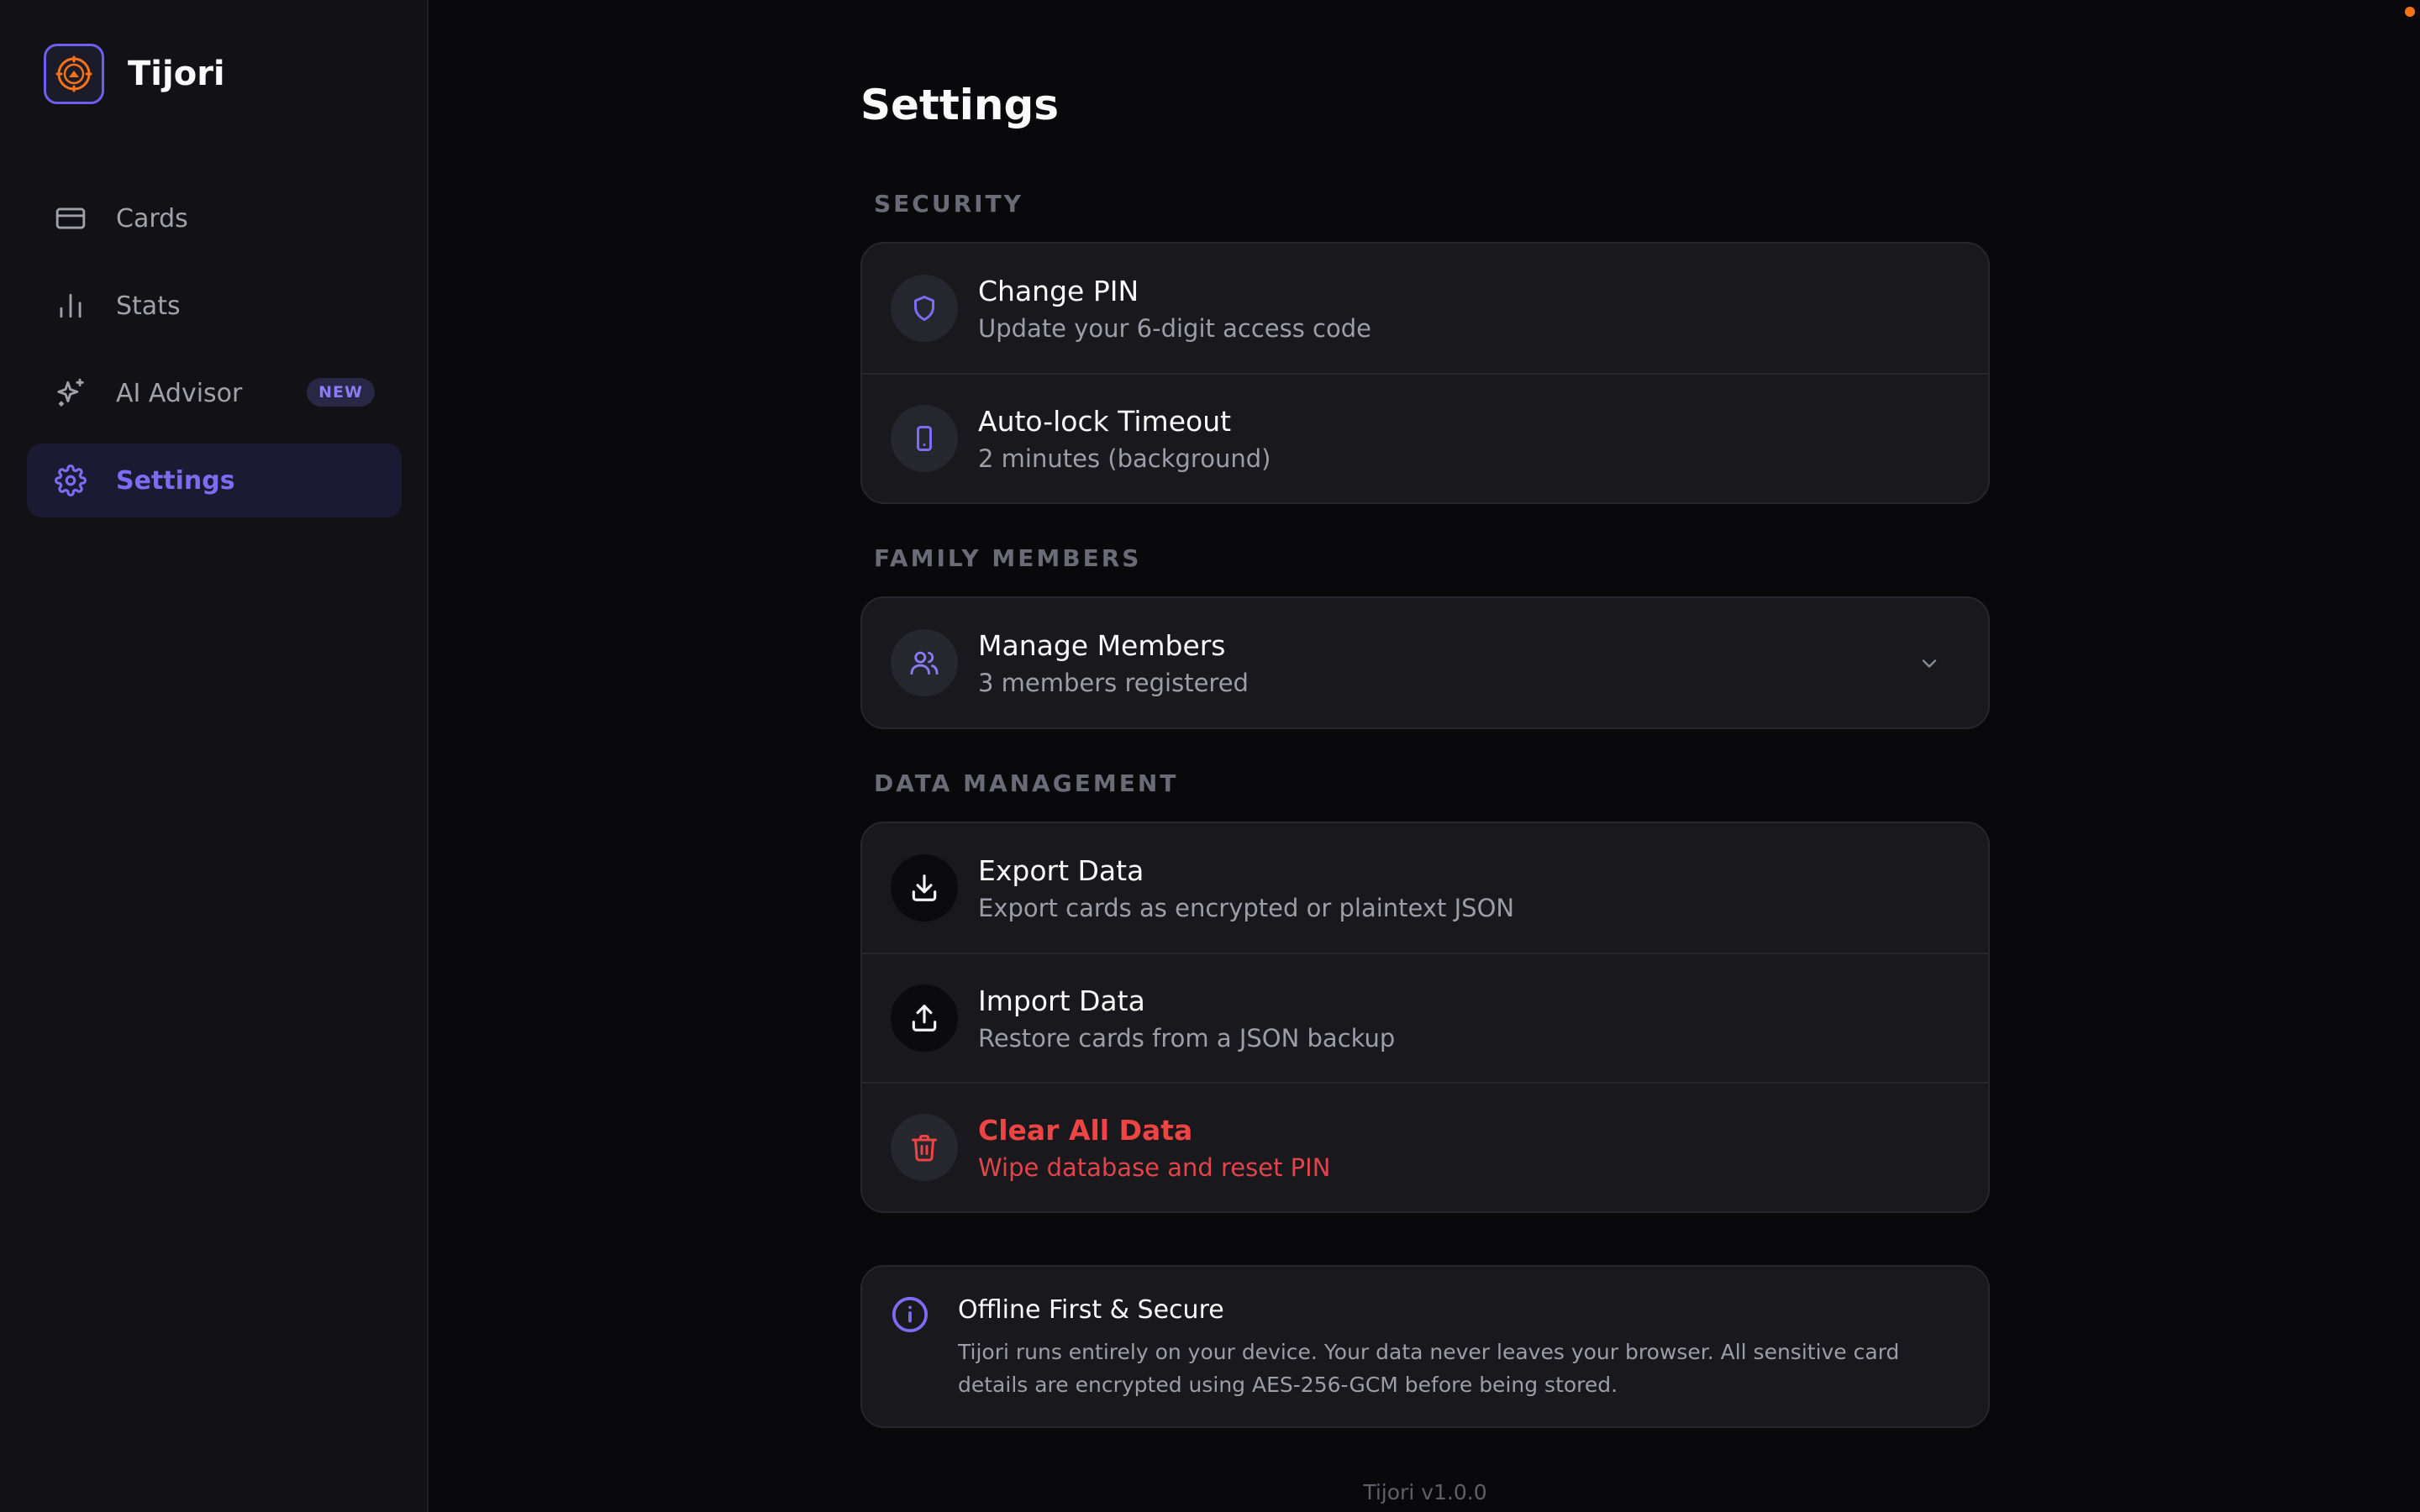 Image resolution: width=2420 pixels, height=1512 pixels. I want to click on bar-chart-icon, so click(70, 306).